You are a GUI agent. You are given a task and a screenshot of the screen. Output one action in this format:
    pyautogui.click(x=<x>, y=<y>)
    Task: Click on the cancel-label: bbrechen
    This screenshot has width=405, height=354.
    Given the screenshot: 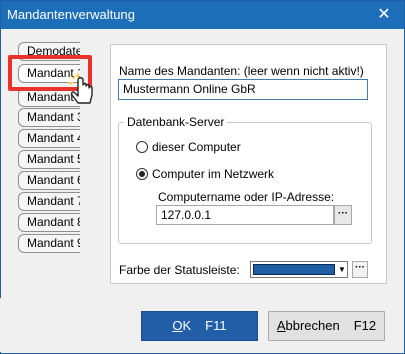 What is the action you would take?
    pyautogui.click(x=312, y=325)
    